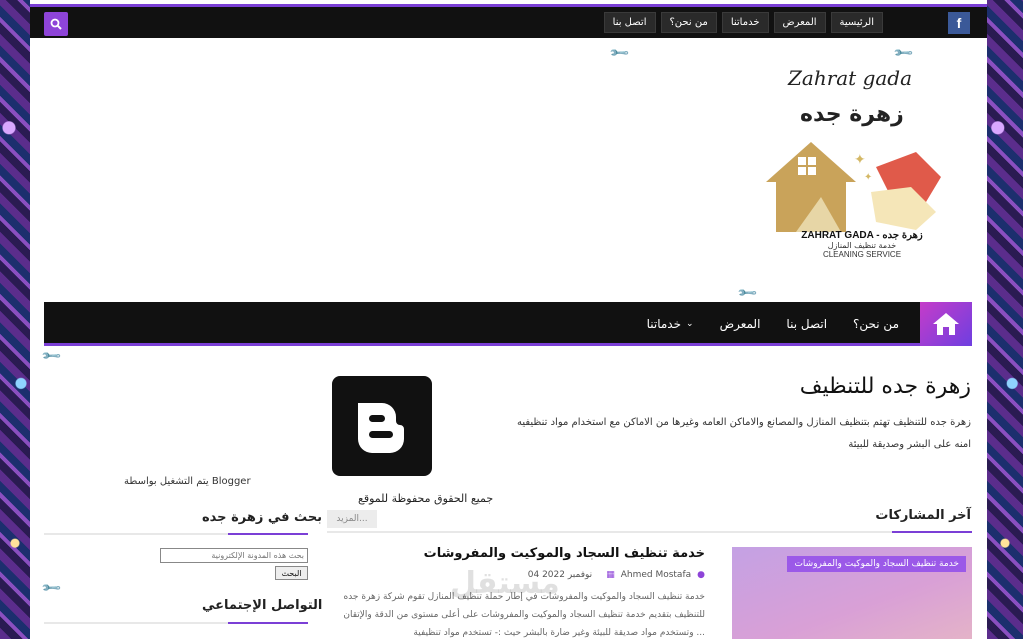 This screenshot has width=1023, height=639. Describe the element at coordinates (234, 555) in the screenshot. I see `search-input` at that location.